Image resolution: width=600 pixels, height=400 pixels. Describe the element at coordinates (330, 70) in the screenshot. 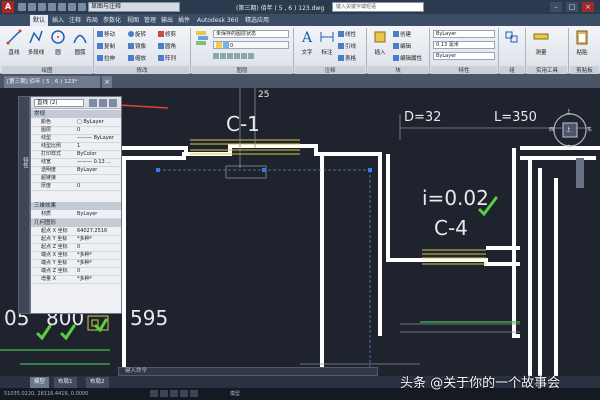

I see `annotation-group-label: 注释` at that location.